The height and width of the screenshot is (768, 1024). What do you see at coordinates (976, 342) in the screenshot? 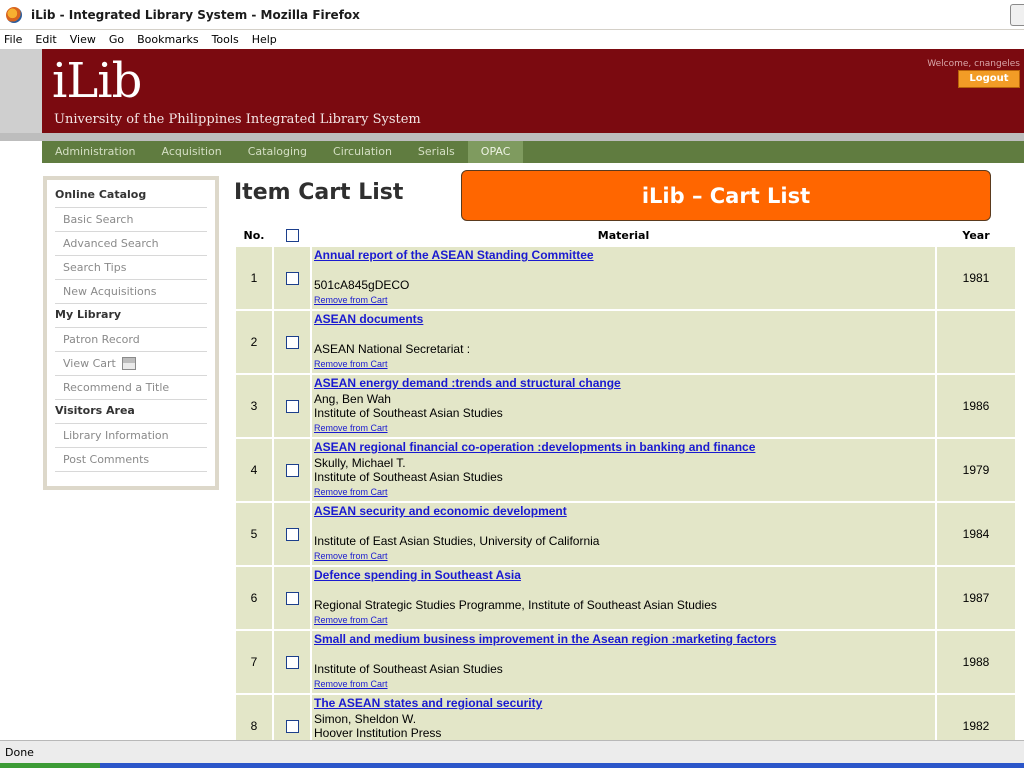
I see `material-year` at bounding box center [976, 342].